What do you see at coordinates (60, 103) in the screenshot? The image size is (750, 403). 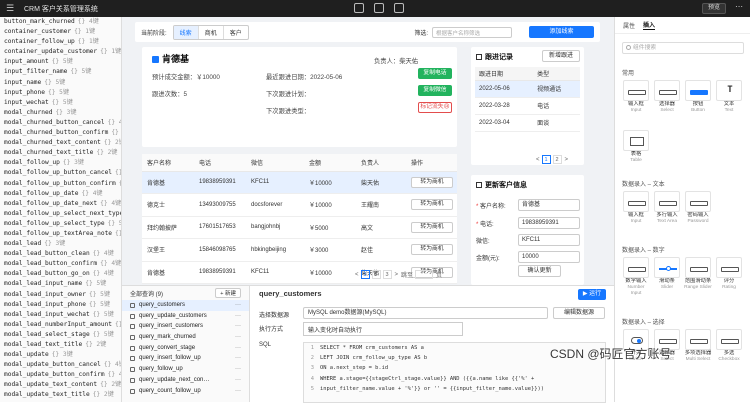 I see `variable-item: input_wechat{} 5键` at bounding box center [60, 103].